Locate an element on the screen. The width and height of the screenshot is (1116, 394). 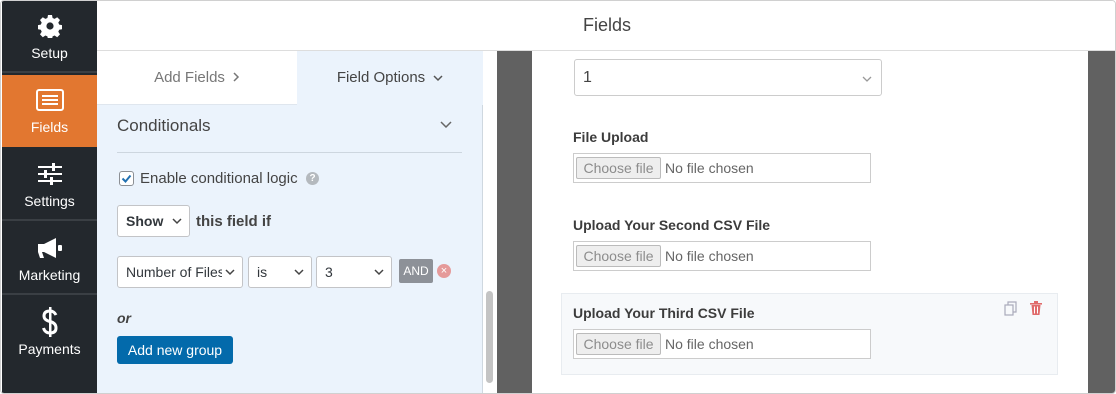
nav-label: Payments is located at coordinates (49, 349).